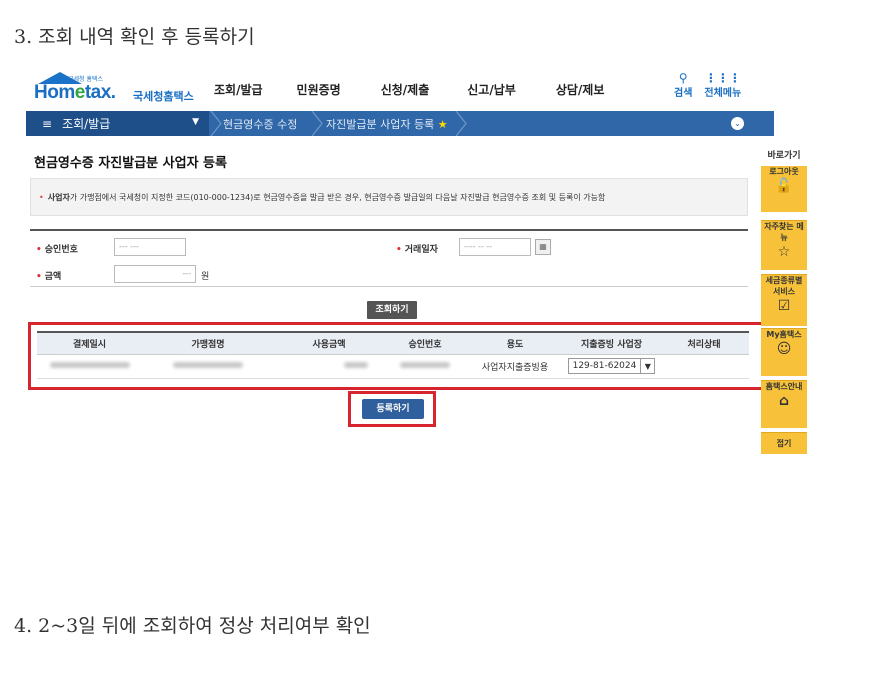  I want to click on search-tool: ⚲ 검색, so click(683, 85).